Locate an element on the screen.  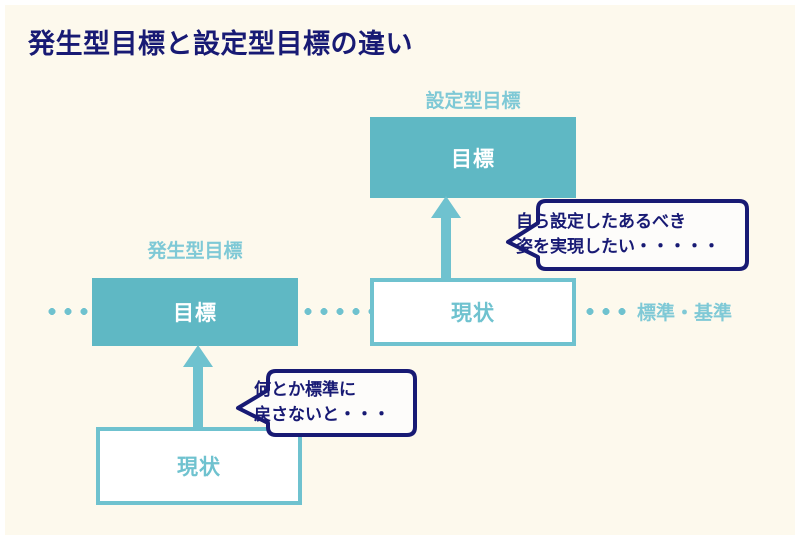
speech-bubble-hassei: 何とか標準に 戻さないと・・・ is located at coordinates (324, 403).